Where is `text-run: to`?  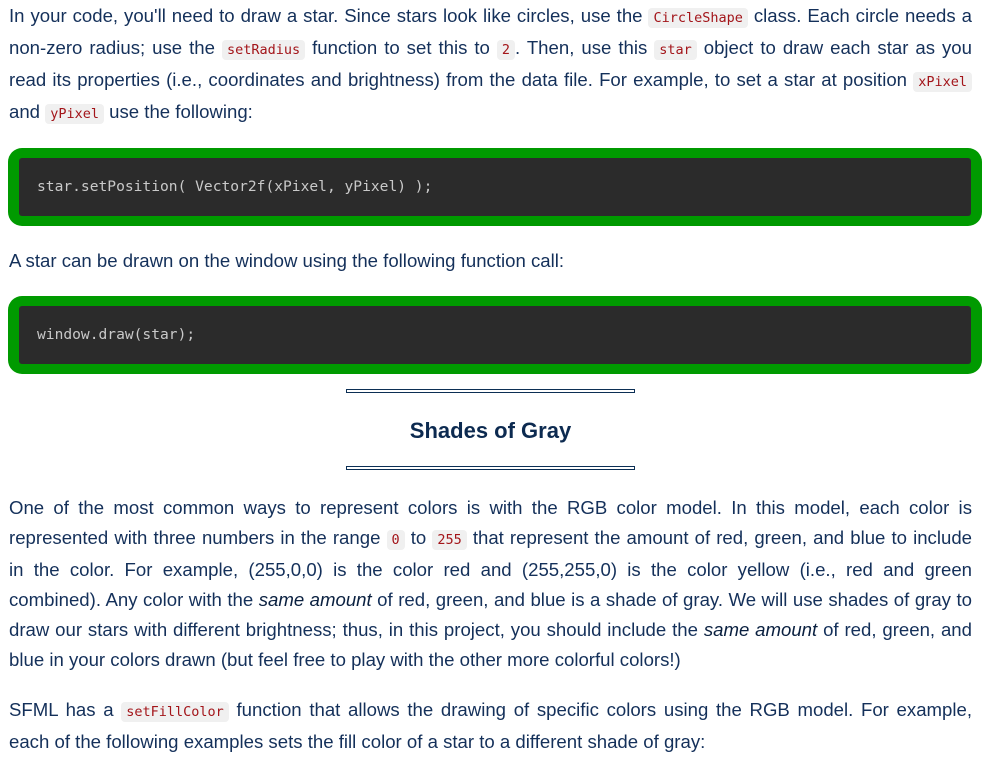 text-run: to is located at coordinates (418, 537).